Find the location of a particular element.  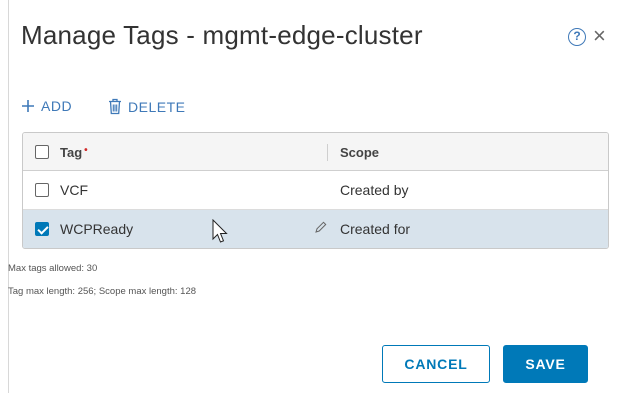

row-checkbox-checked is located at coordinates (42, 229).